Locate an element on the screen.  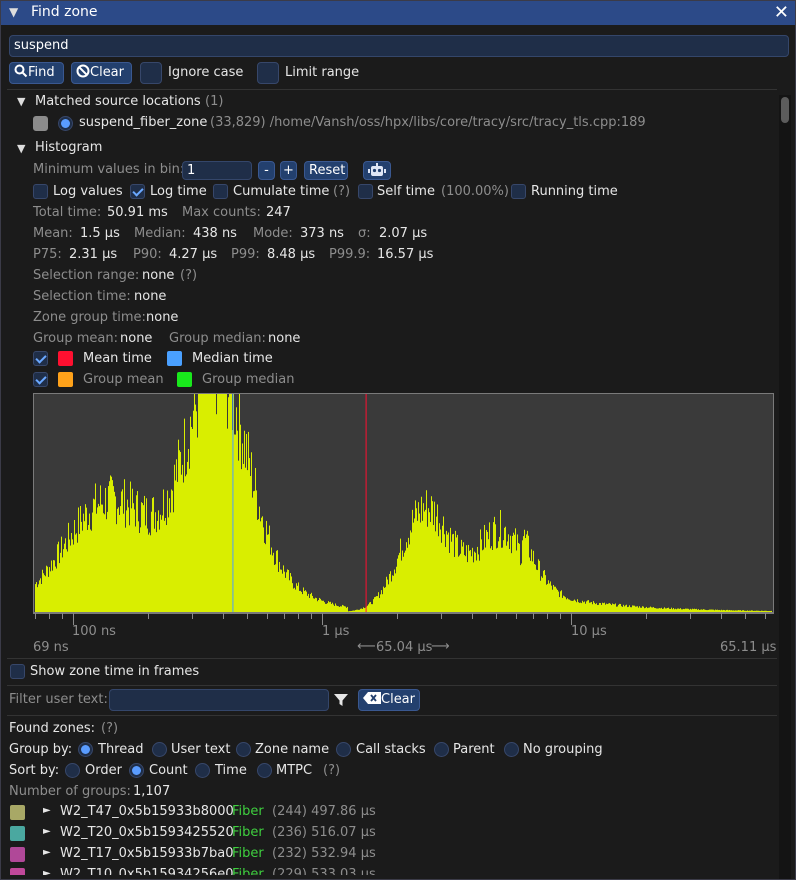
min-bin-input: 1 is located at coordinates (217, 170).